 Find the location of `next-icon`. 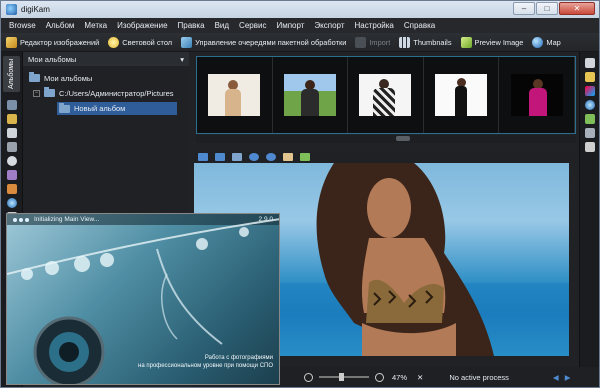

next-icon is located at coordinates (220, 157).